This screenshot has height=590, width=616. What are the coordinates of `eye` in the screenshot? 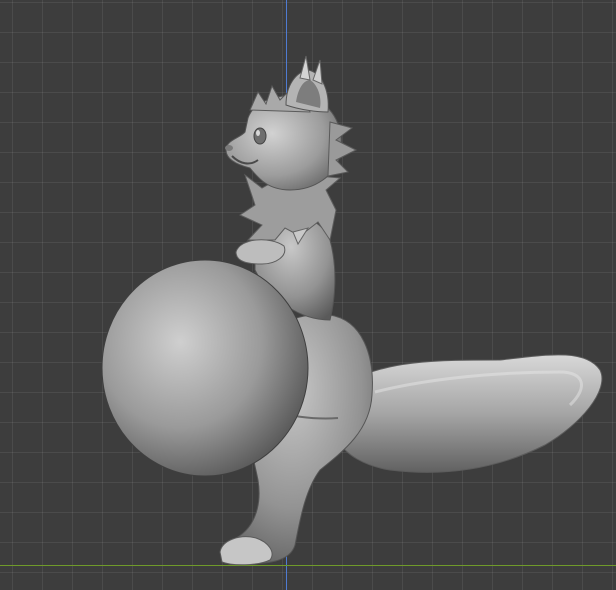 It's located at (260, 136).